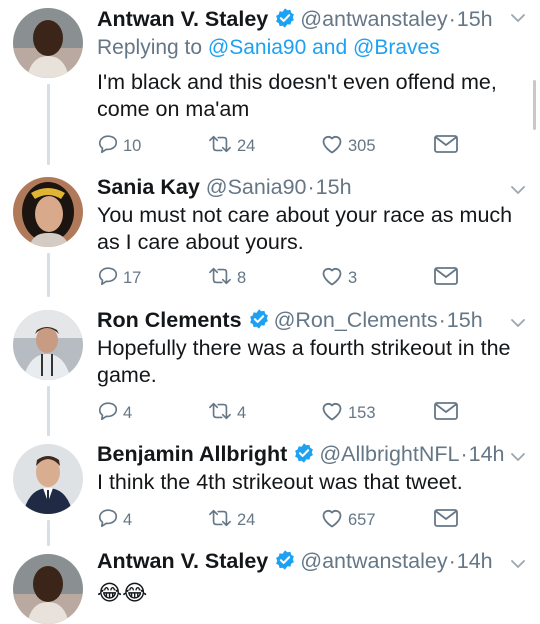 The height and width of the screenshot is (624, 540). I want to click on replying-to: Replying to @Sania90 and @Braves, so click(268, 48).